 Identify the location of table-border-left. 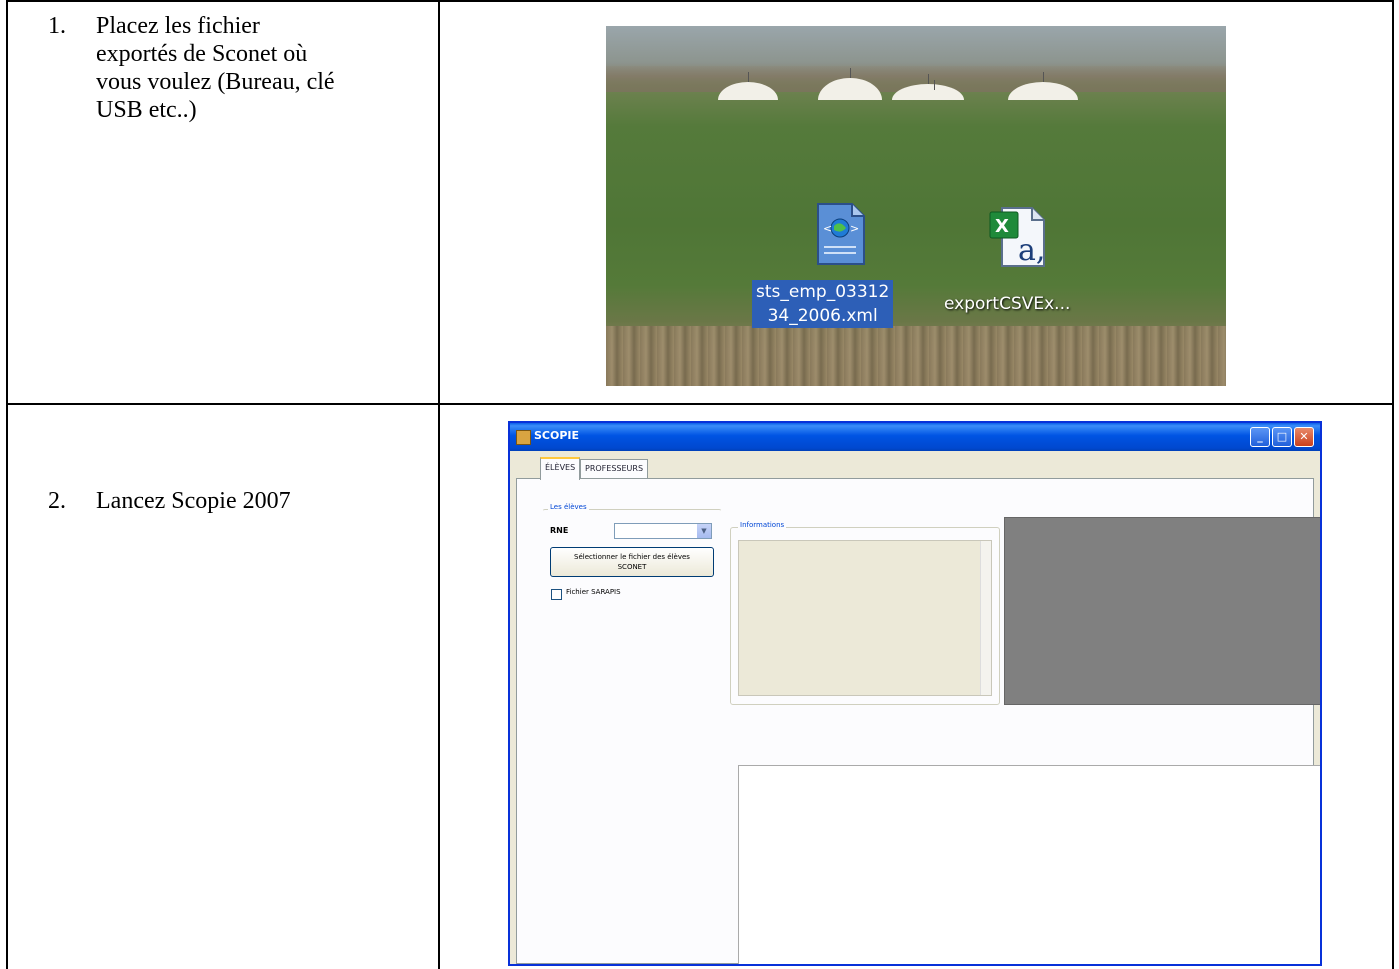
(7, 484).